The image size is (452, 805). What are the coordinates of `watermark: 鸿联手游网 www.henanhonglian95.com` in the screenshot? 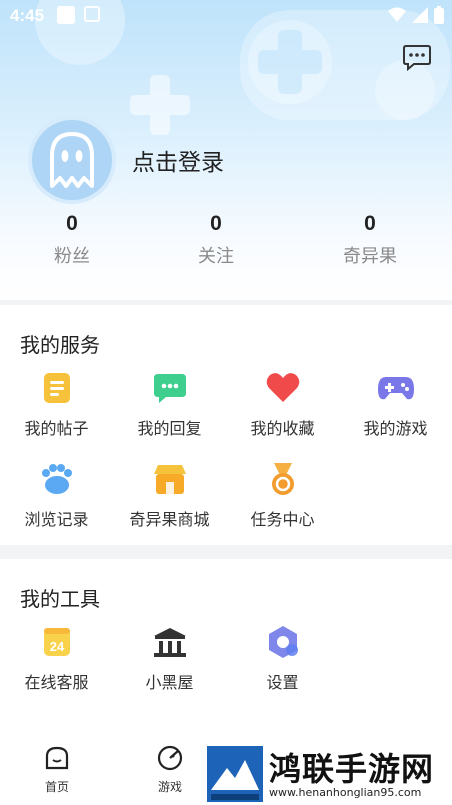 It's located at (328, 774).